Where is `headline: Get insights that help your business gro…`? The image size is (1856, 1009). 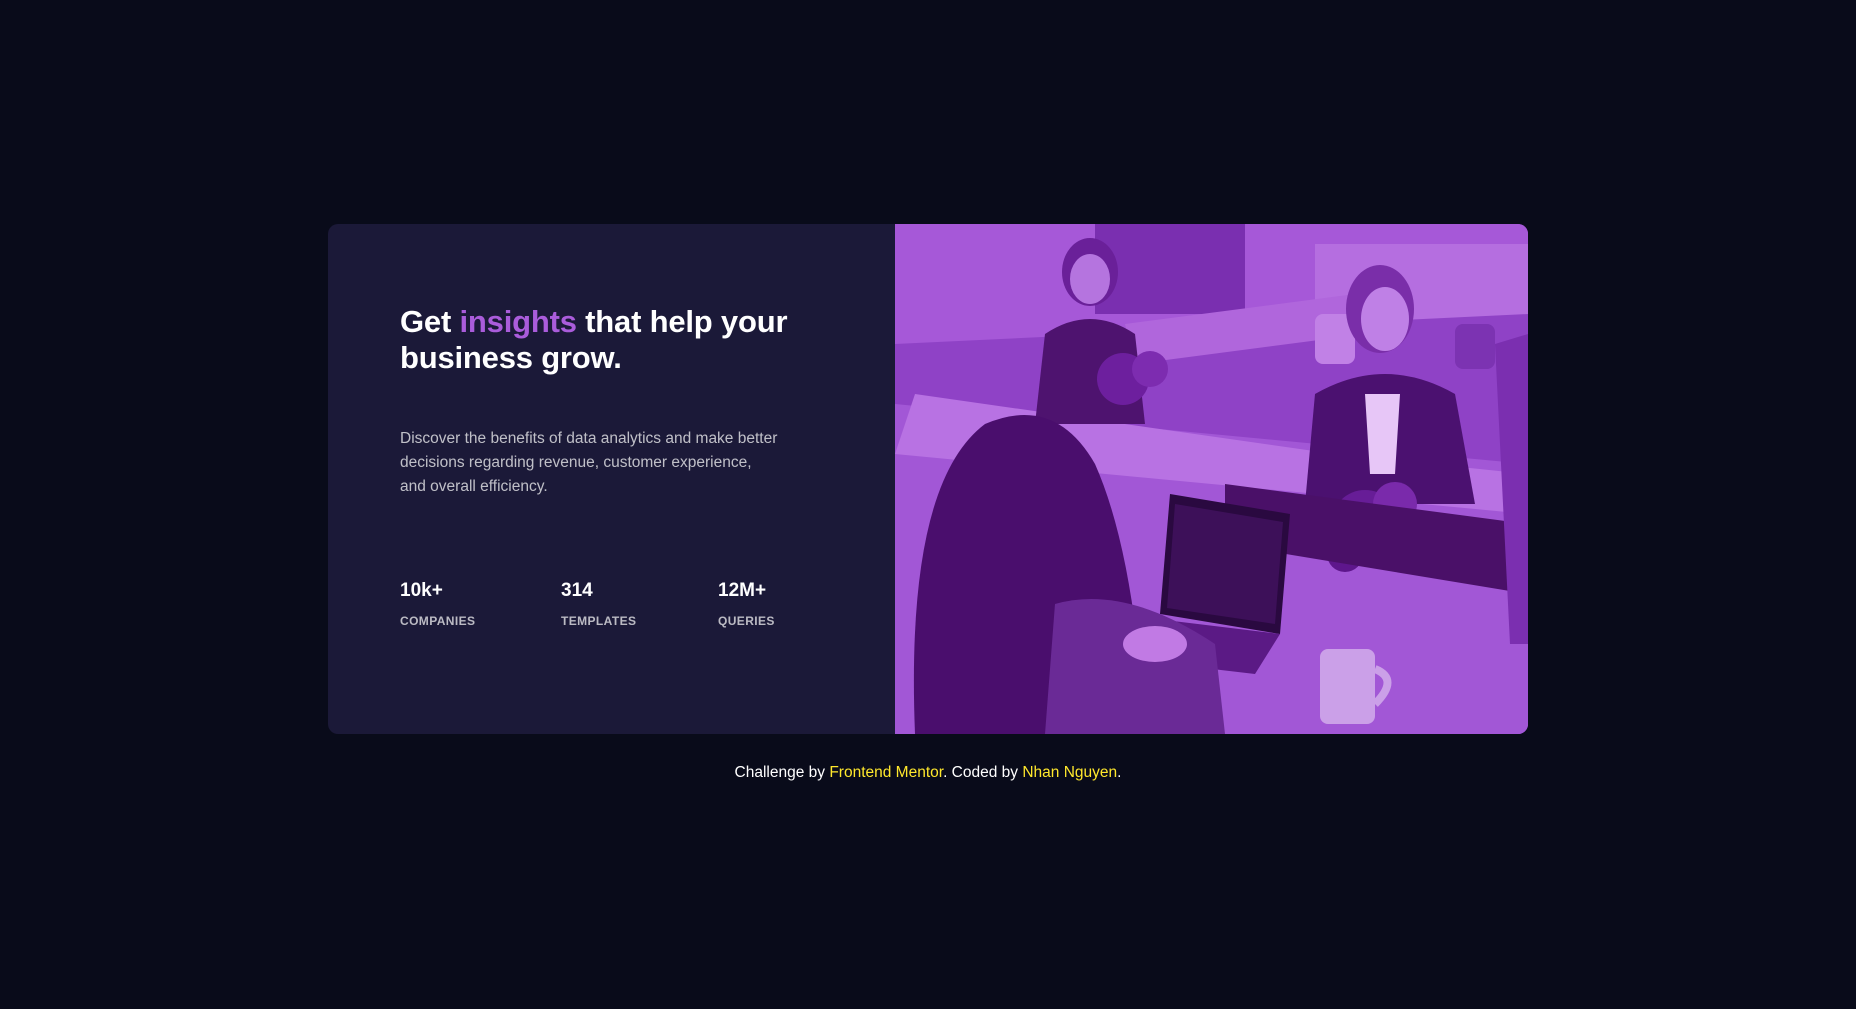 headline: Get insights that help your business gro… is located at coordinates (600, 340).